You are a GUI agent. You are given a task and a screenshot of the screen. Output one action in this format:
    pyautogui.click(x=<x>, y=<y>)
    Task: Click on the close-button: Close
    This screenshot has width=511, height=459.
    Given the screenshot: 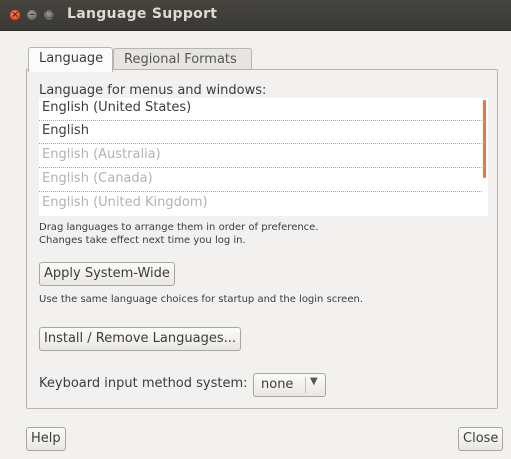 What is the action you would take?
    pyautogui.click(x=481, y=439)
    